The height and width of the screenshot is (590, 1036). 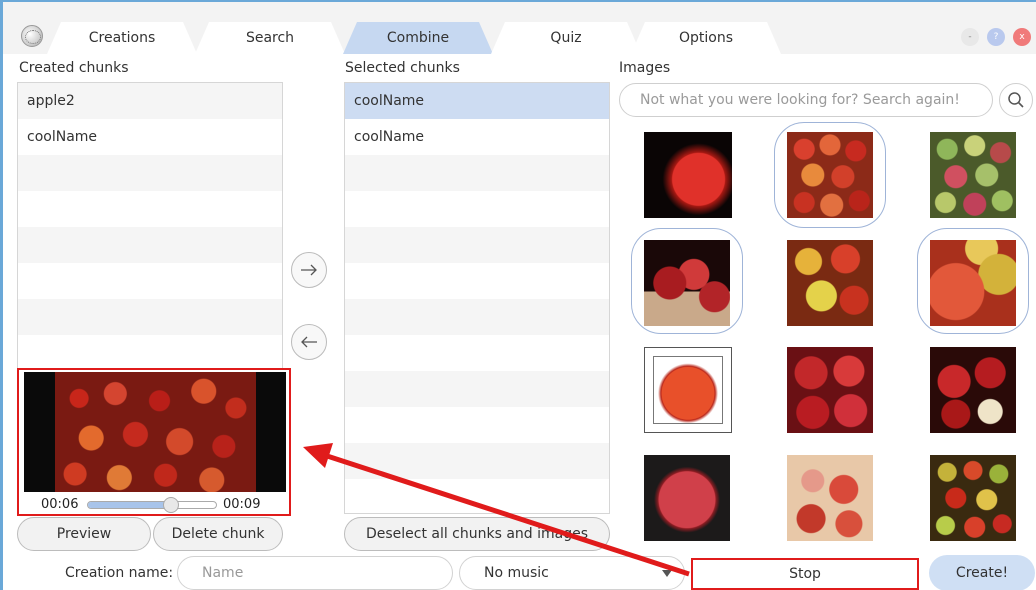 I want to click on annotation-arrow, so click(x=496, y=510).